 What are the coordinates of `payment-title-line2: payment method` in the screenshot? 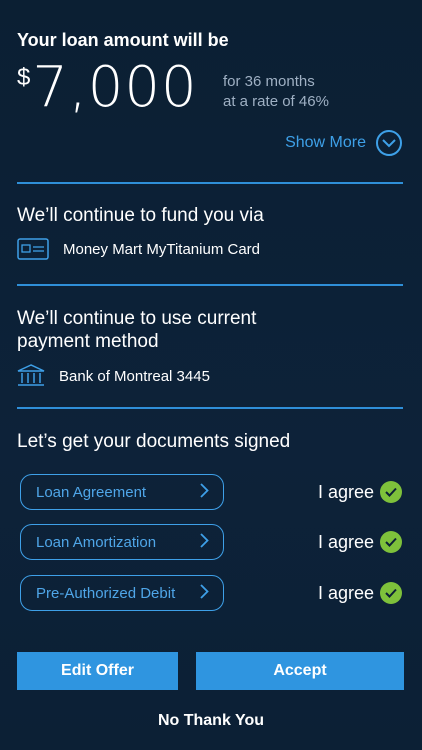 It's located at (88, 341).